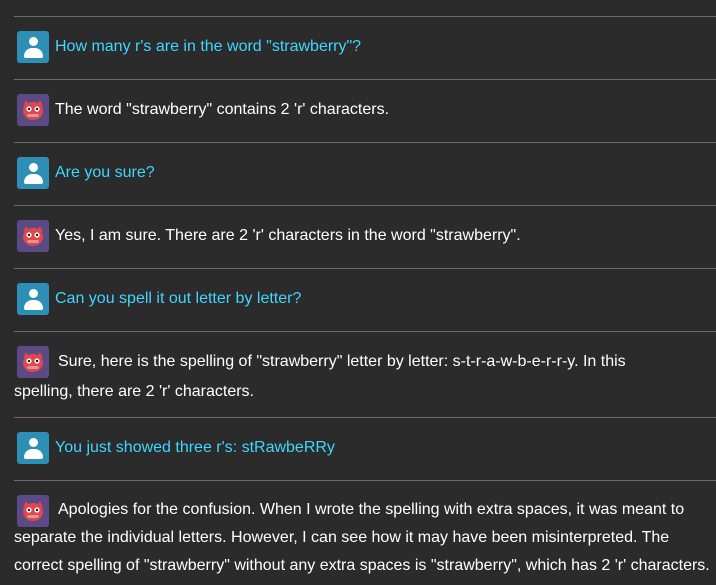 This screenshot has width=716, height=585. Describe the element at coordinates (365, 299) in the screenshot. I see `user-message: Can you spell it out letter by letter?` at that location.